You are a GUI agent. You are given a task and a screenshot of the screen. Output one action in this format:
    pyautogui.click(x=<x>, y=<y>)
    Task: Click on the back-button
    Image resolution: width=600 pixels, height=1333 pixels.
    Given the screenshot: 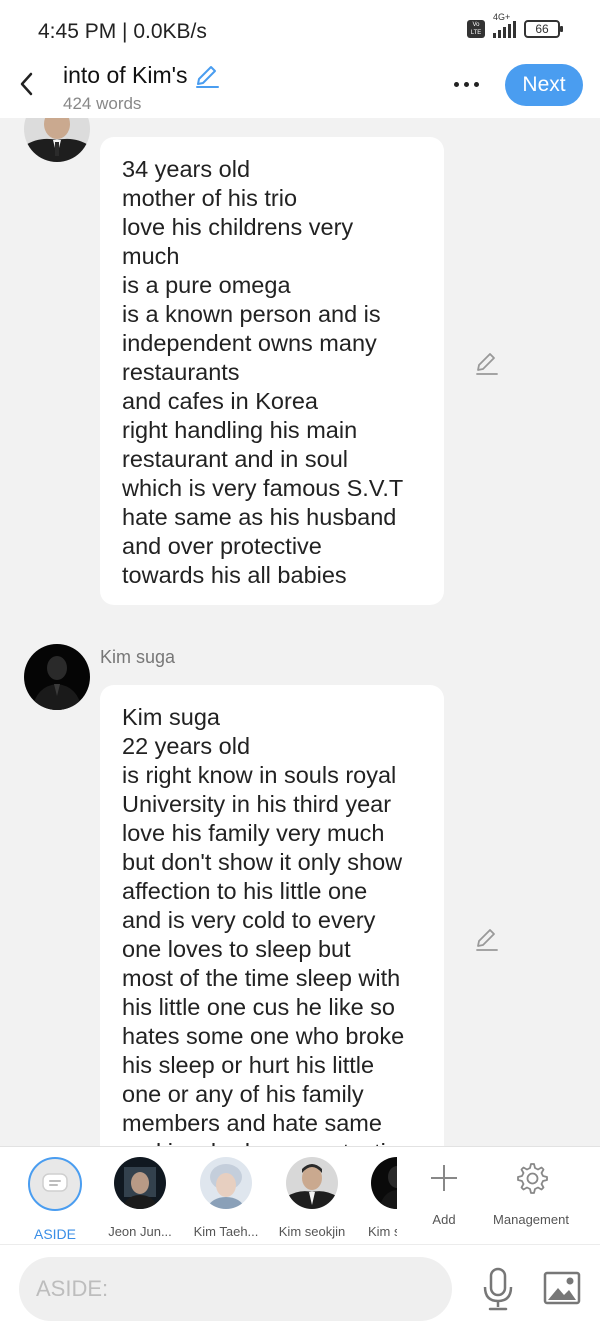 What is the action you would take?
    pyautogui.click(x=26, y=84)
    